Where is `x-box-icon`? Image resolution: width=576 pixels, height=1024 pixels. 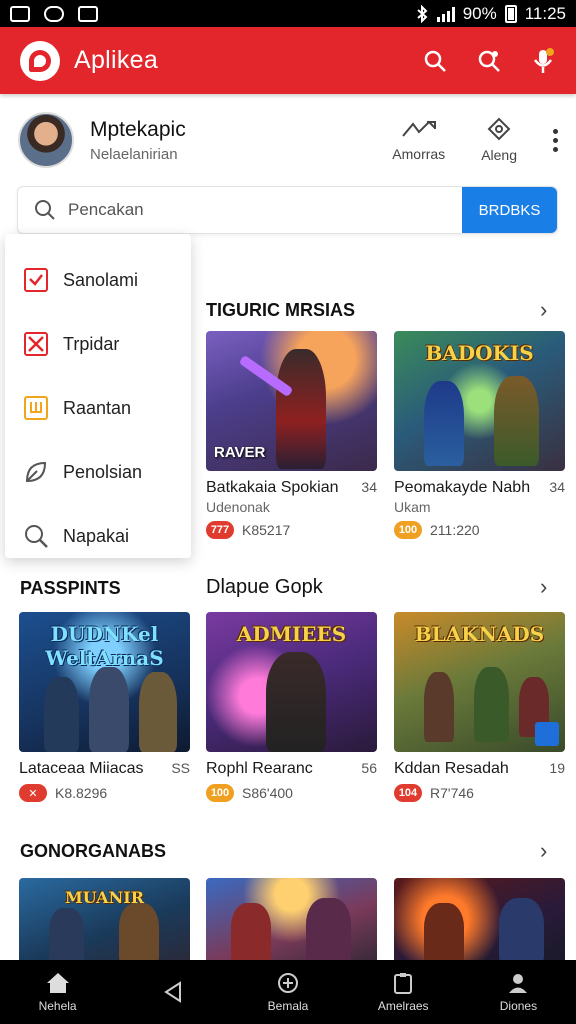
x-box-icon is located at coordinates (36, 344).